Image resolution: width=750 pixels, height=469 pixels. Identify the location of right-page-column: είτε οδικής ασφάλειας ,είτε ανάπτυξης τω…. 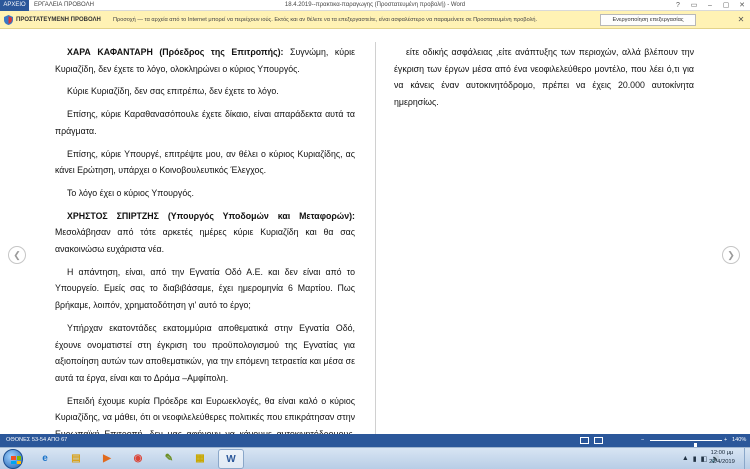
(544, 80).